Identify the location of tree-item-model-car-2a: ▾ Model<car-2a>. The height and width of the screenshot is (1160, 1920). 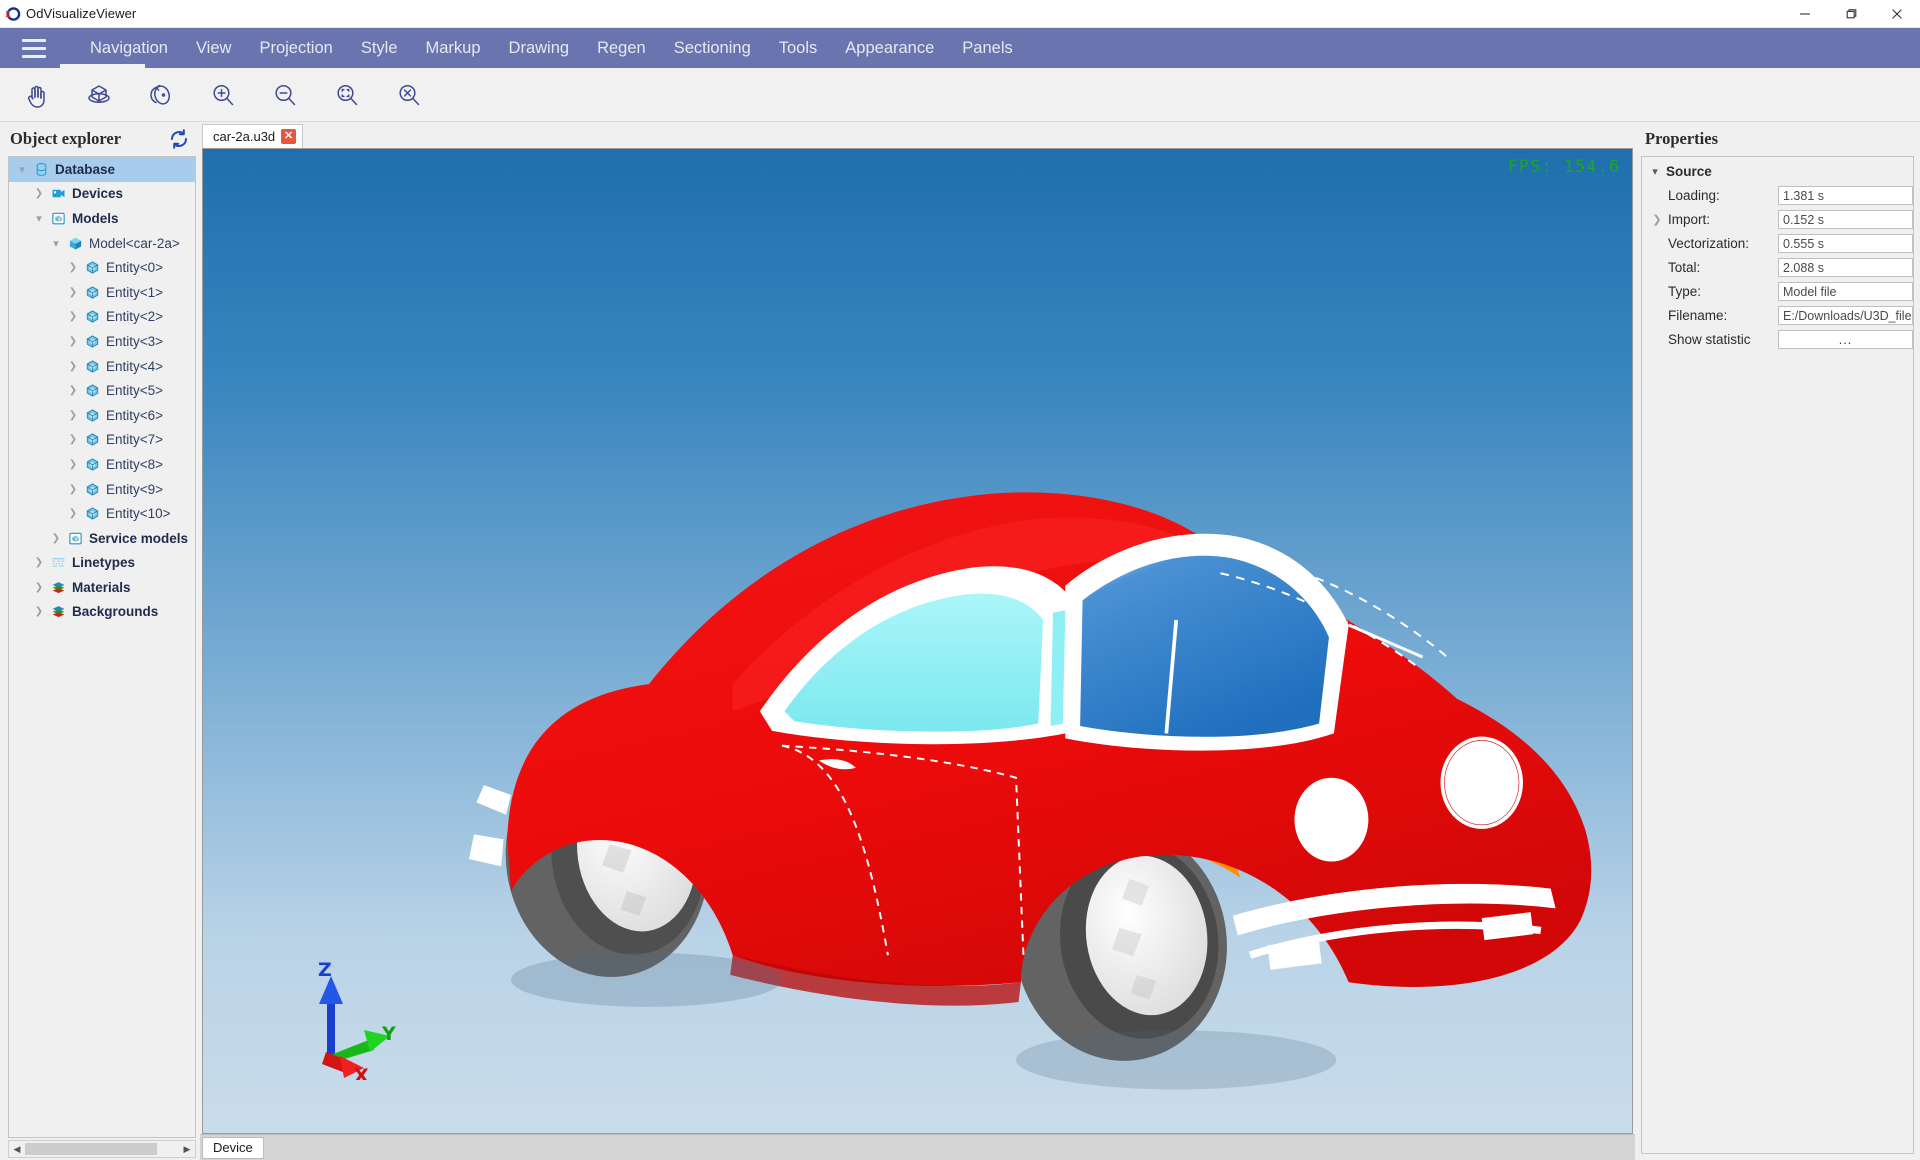
(102, 243).